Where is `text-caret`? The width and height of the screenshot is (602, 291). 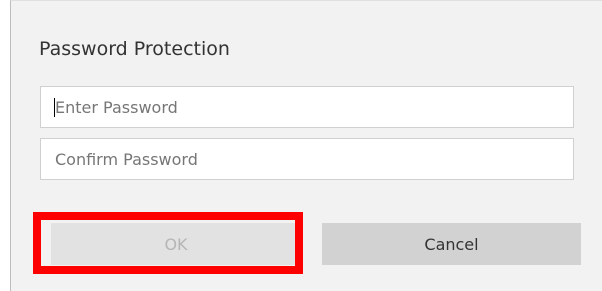
text-caret is located at coordinates (54, 107).